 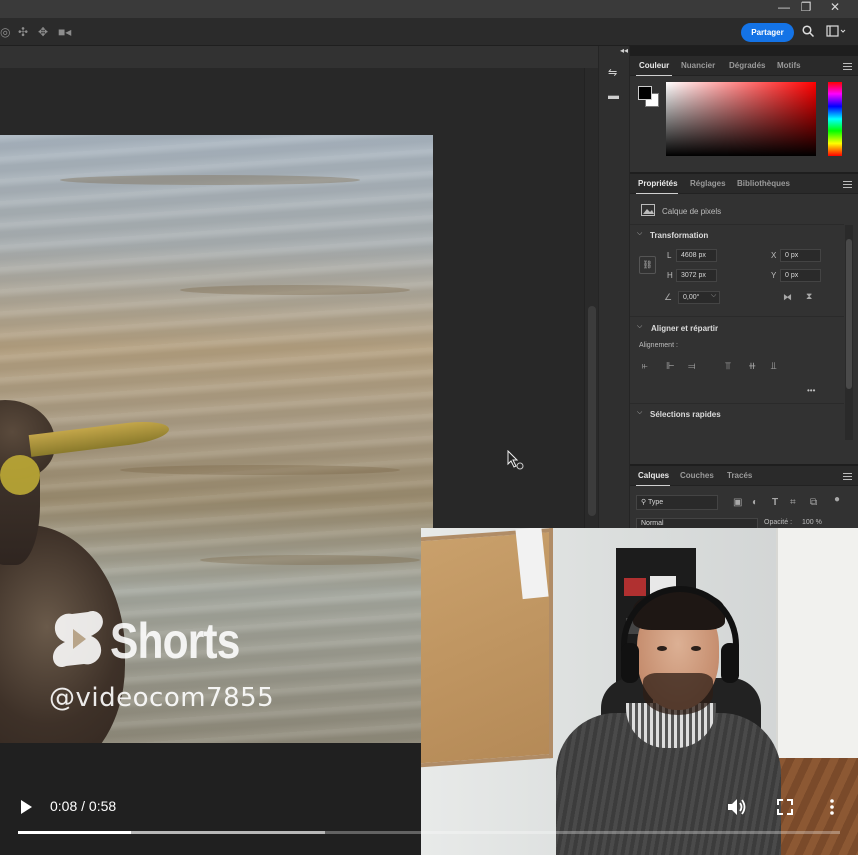 What do you see at coordinates (644, 502) in the screenshot?
I see `search-icon: ⚲` at bounding box center [644, 502].